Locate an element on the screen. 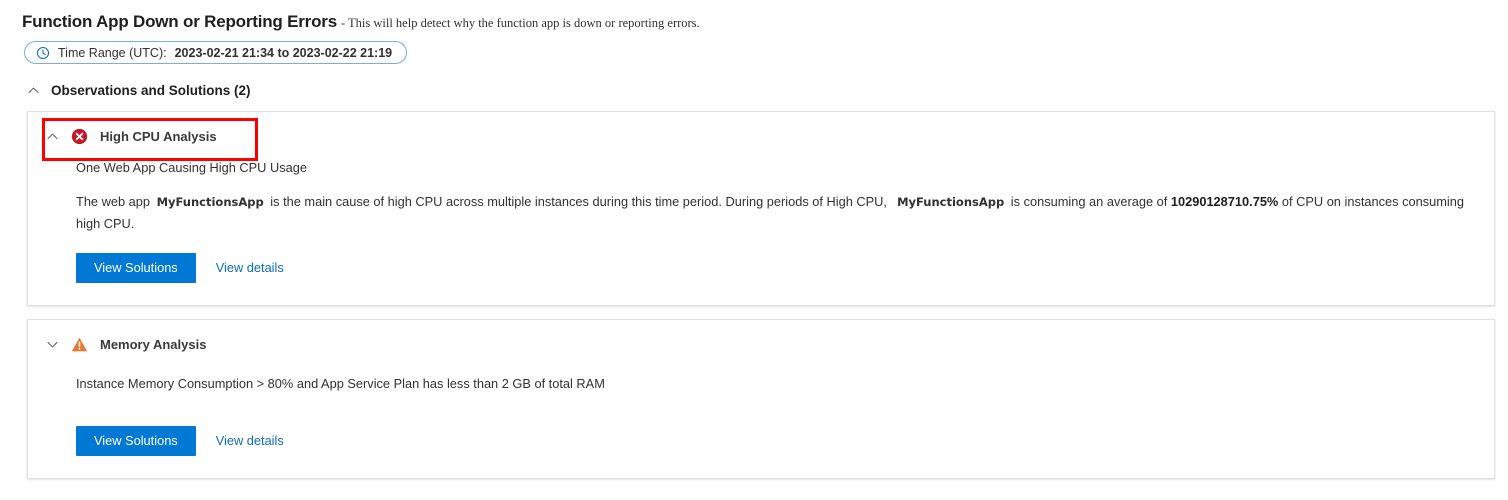 The image size is (1508, 500). page-title: Function App Down or Reporting Errors is located at coordinates (179, 21).